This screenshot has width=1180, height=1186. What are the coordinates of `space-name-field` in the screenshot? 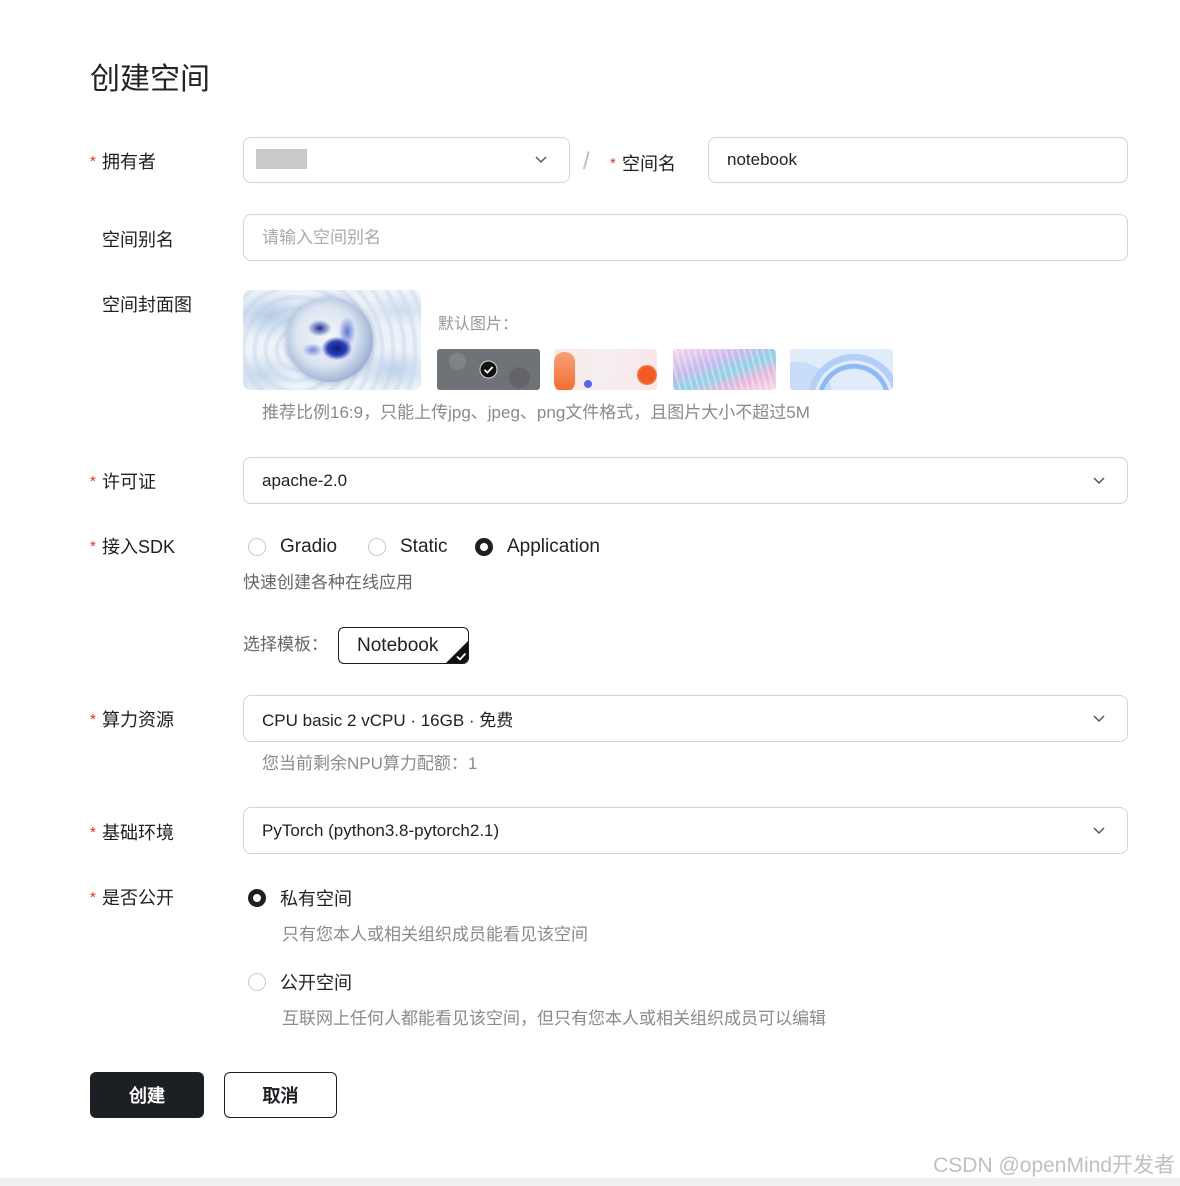 It's located at (918, 160).